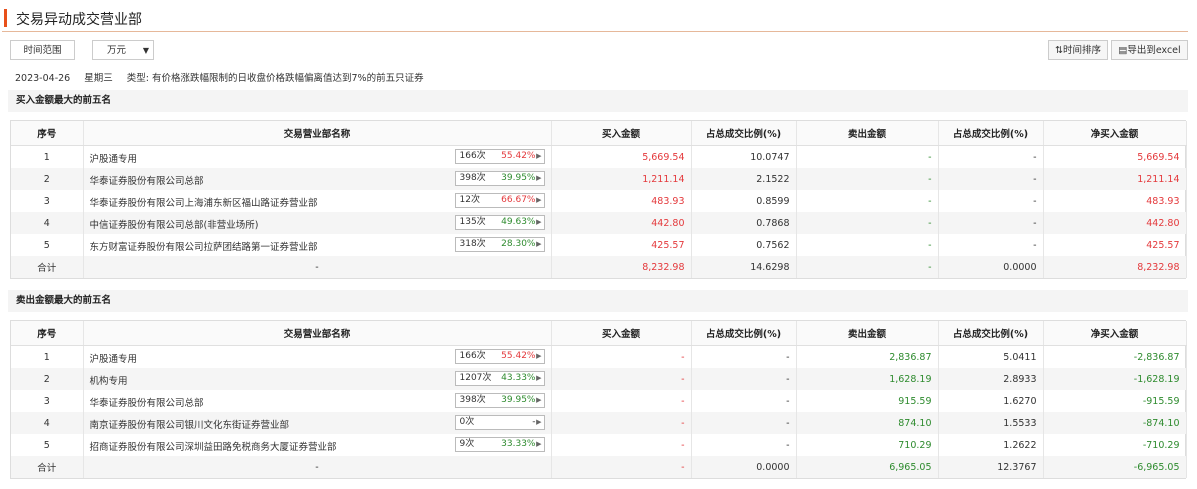 Image resolution: width=1197 pixels, height=489 pixels. What do you see at coordinates (472, 178) in the screenshot?
I see `broker-count: 398次` at bounding box center [472, 178].